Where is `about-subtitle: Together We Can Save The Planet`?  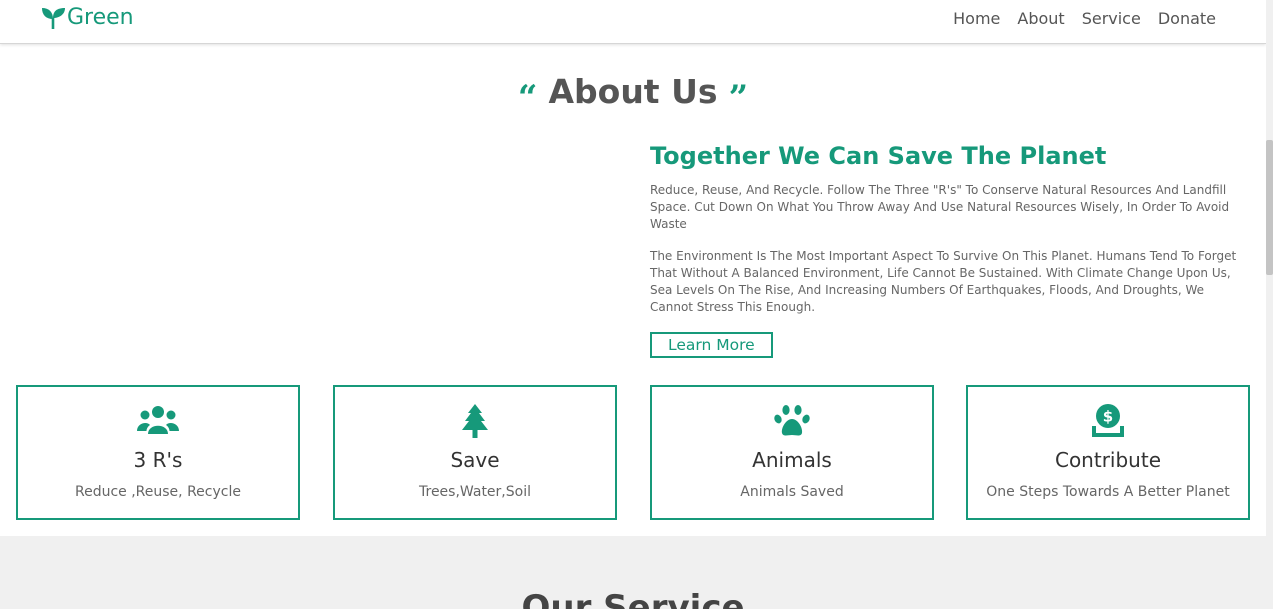 about-subtitle: Together We Can Save The Planet is located at coordinates (878, 156).